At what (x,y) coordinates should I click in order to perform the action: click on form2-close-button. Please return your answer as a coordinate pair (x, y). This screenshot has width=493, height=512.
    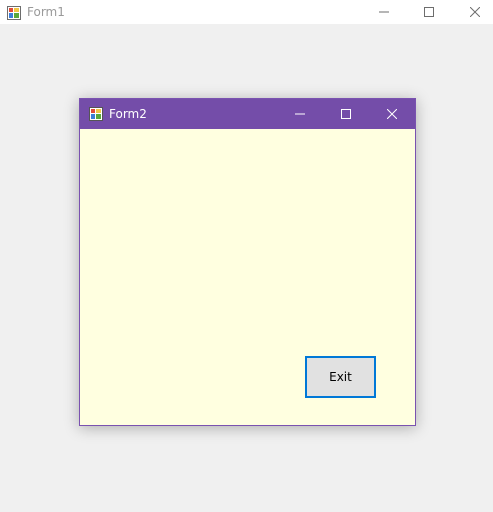
    Looking at the image, I should click on (392, 114).